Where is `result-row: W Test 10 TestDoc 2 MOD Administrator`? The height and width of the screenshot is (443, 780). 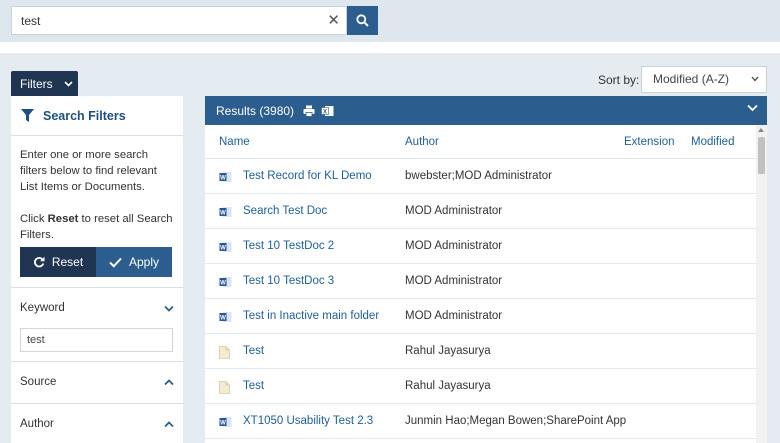 result-row: W Test 10 TestDoc 2 MOD Administrator is located at coordinates (480, 246).